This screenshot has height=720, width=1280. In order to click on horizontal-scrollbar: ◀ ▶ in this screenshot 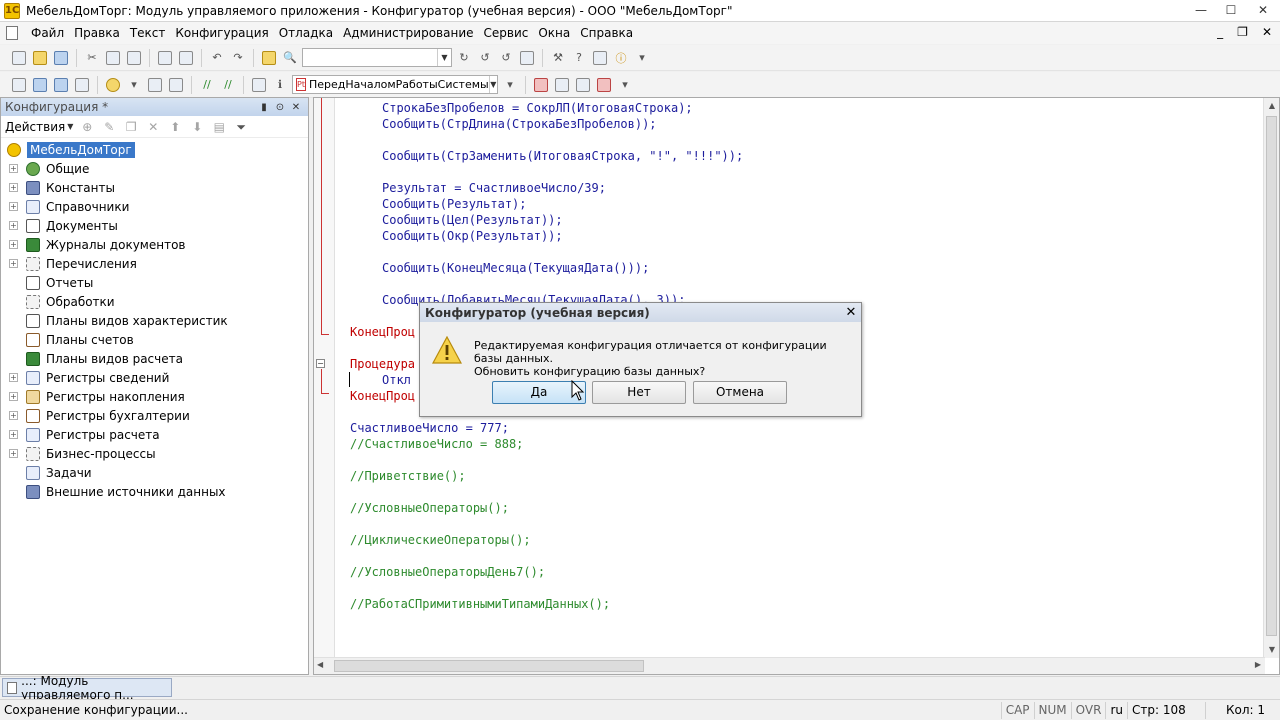, I will do `click(789, 665)`.